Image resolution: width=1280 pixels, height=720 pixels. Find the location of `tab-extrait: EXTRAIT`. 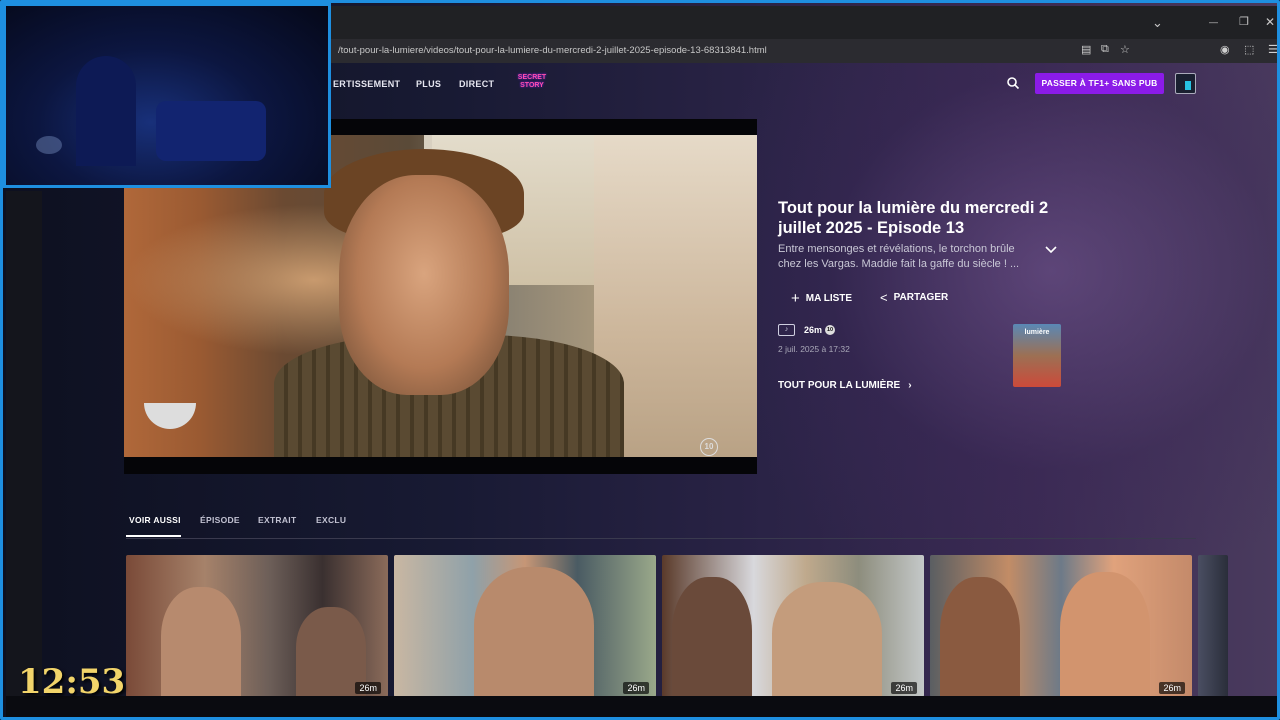

tab-extrait: EXTRAIT is located at coordinates (277, 520).